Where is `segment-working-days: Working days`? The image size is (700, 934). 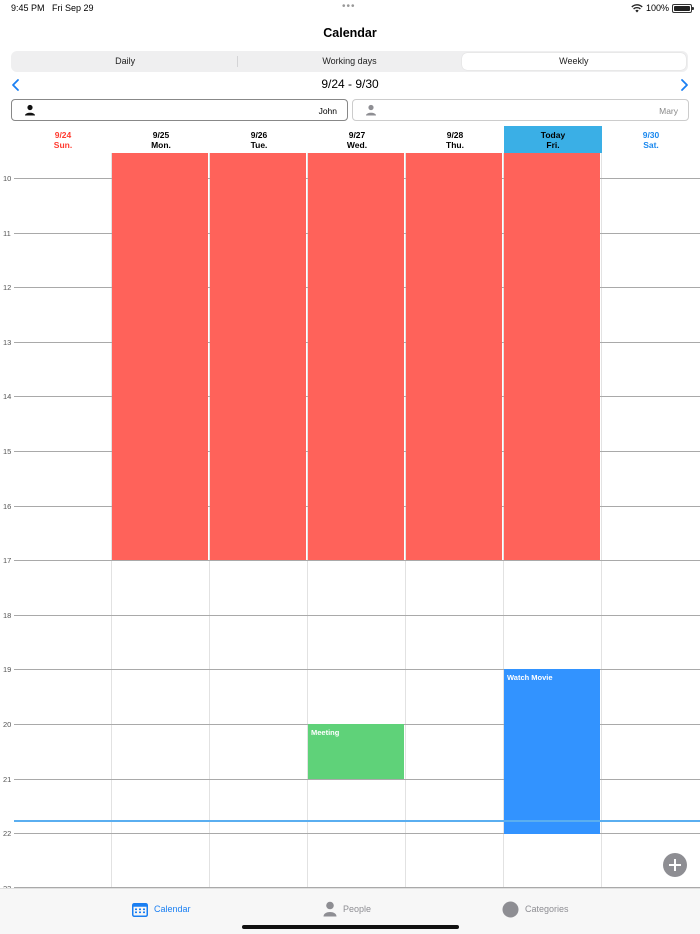
segment-working-days: Working days is located at coordinates (349, 61).